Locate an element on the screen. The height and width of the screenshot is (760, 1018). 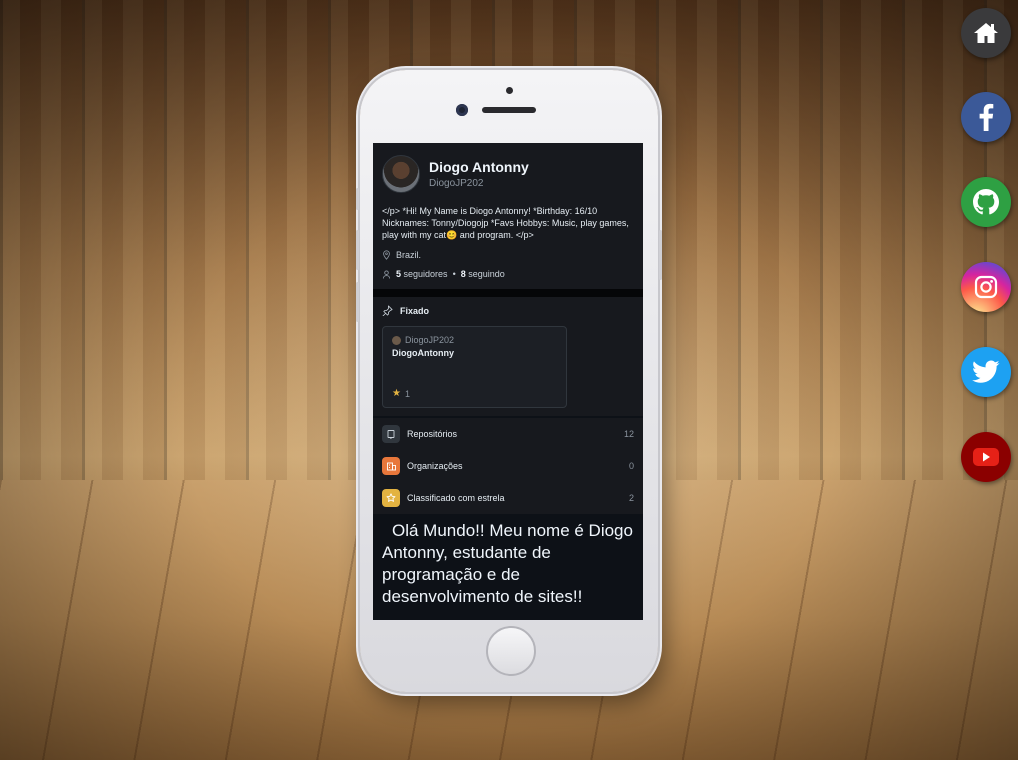
list-item-count: 12 is located at coordinates (628, 434).